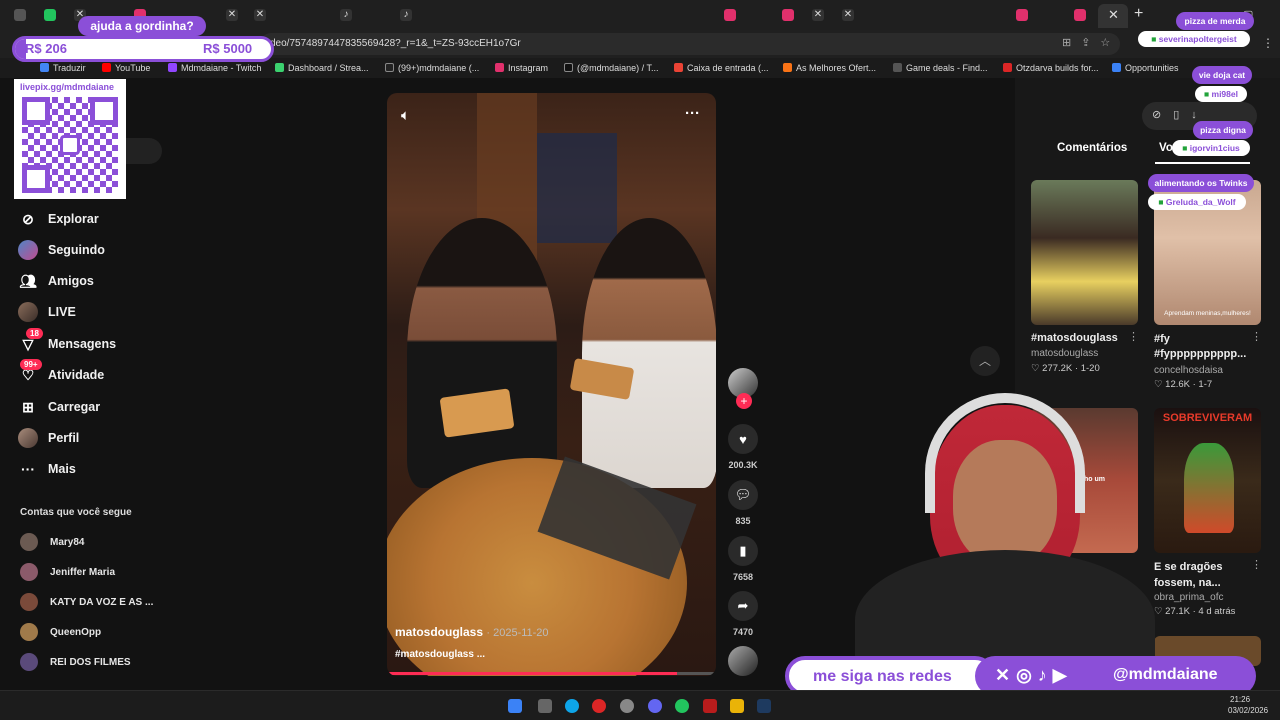 This screenshot has height=720, width=1280. I want to click on chat-message: pizza de merda, so click(1215, 21).